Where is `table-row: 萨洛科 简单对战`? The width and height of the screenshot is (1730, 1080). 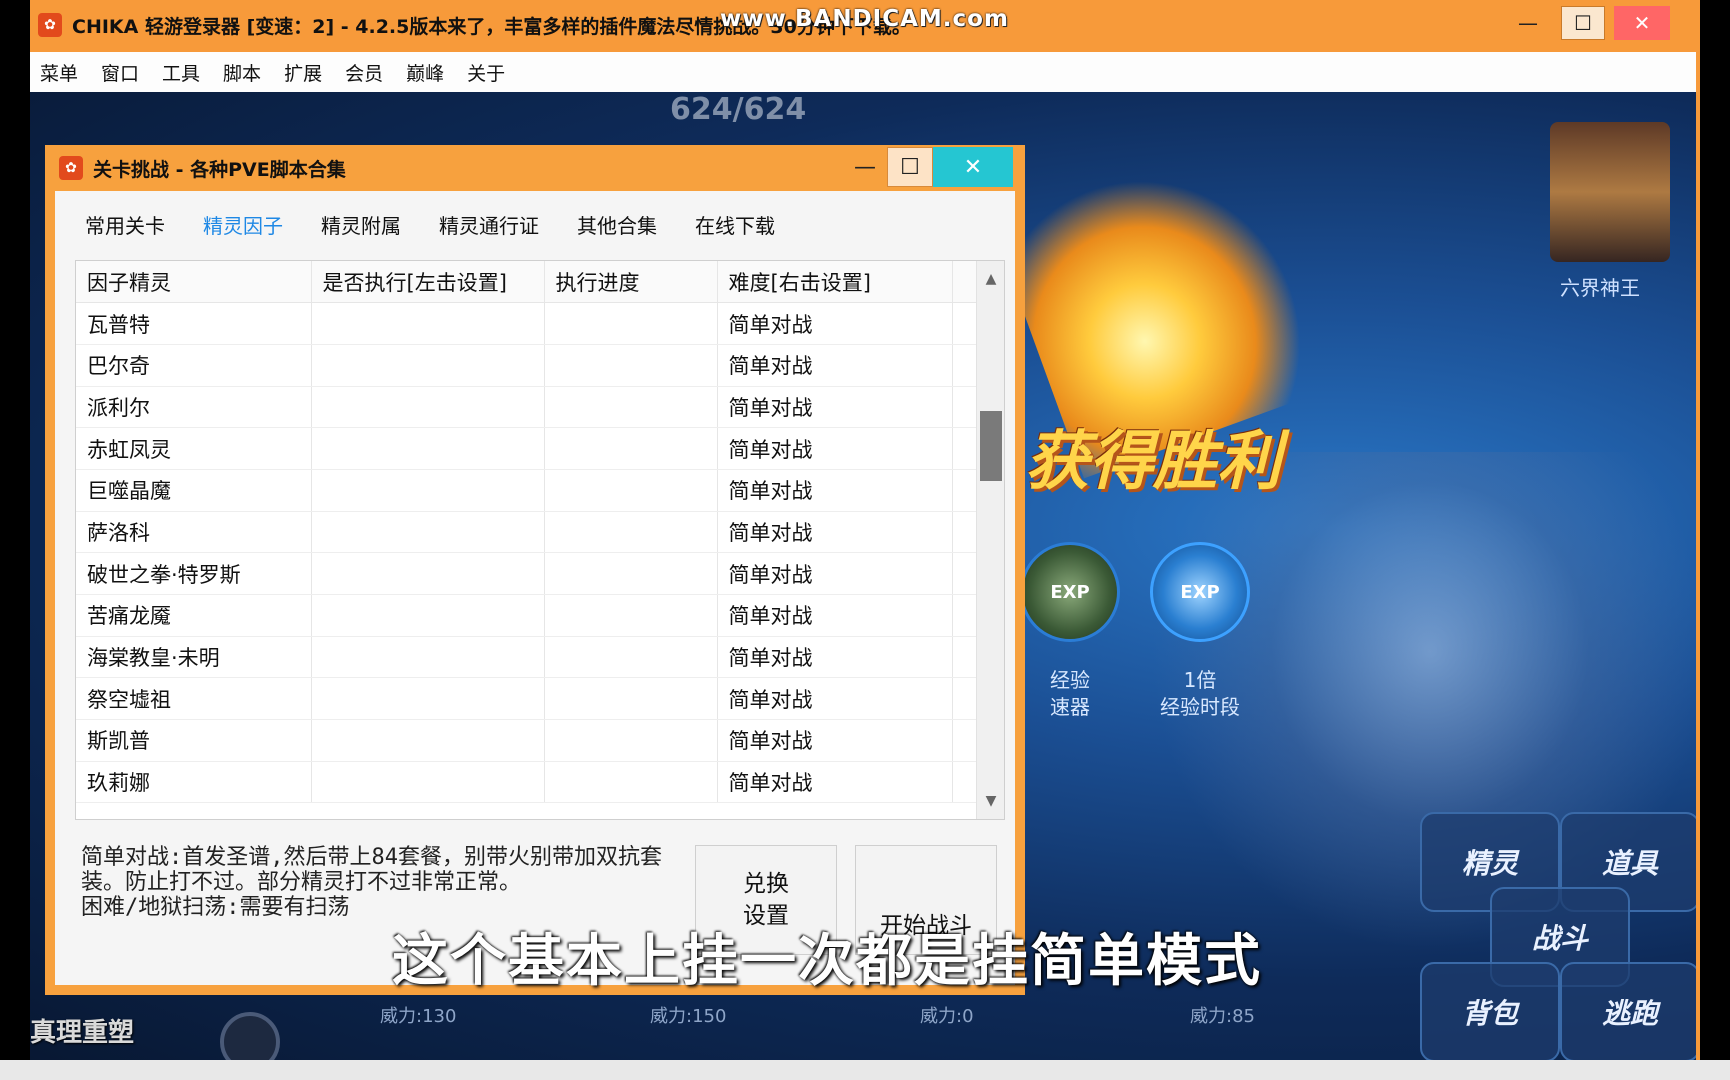
table-row: 萨洛科 简单对战 is located at coordinates (526, 532).